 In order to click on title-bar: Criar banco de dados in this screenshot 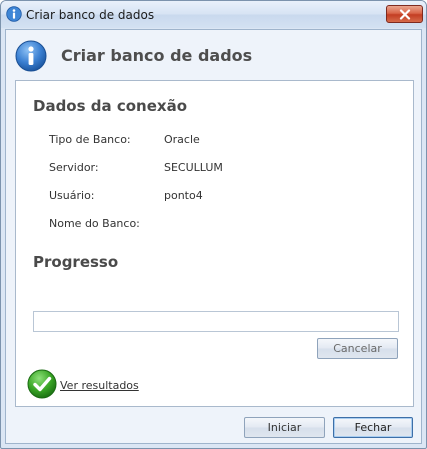, I will do `click(213, 14)`.